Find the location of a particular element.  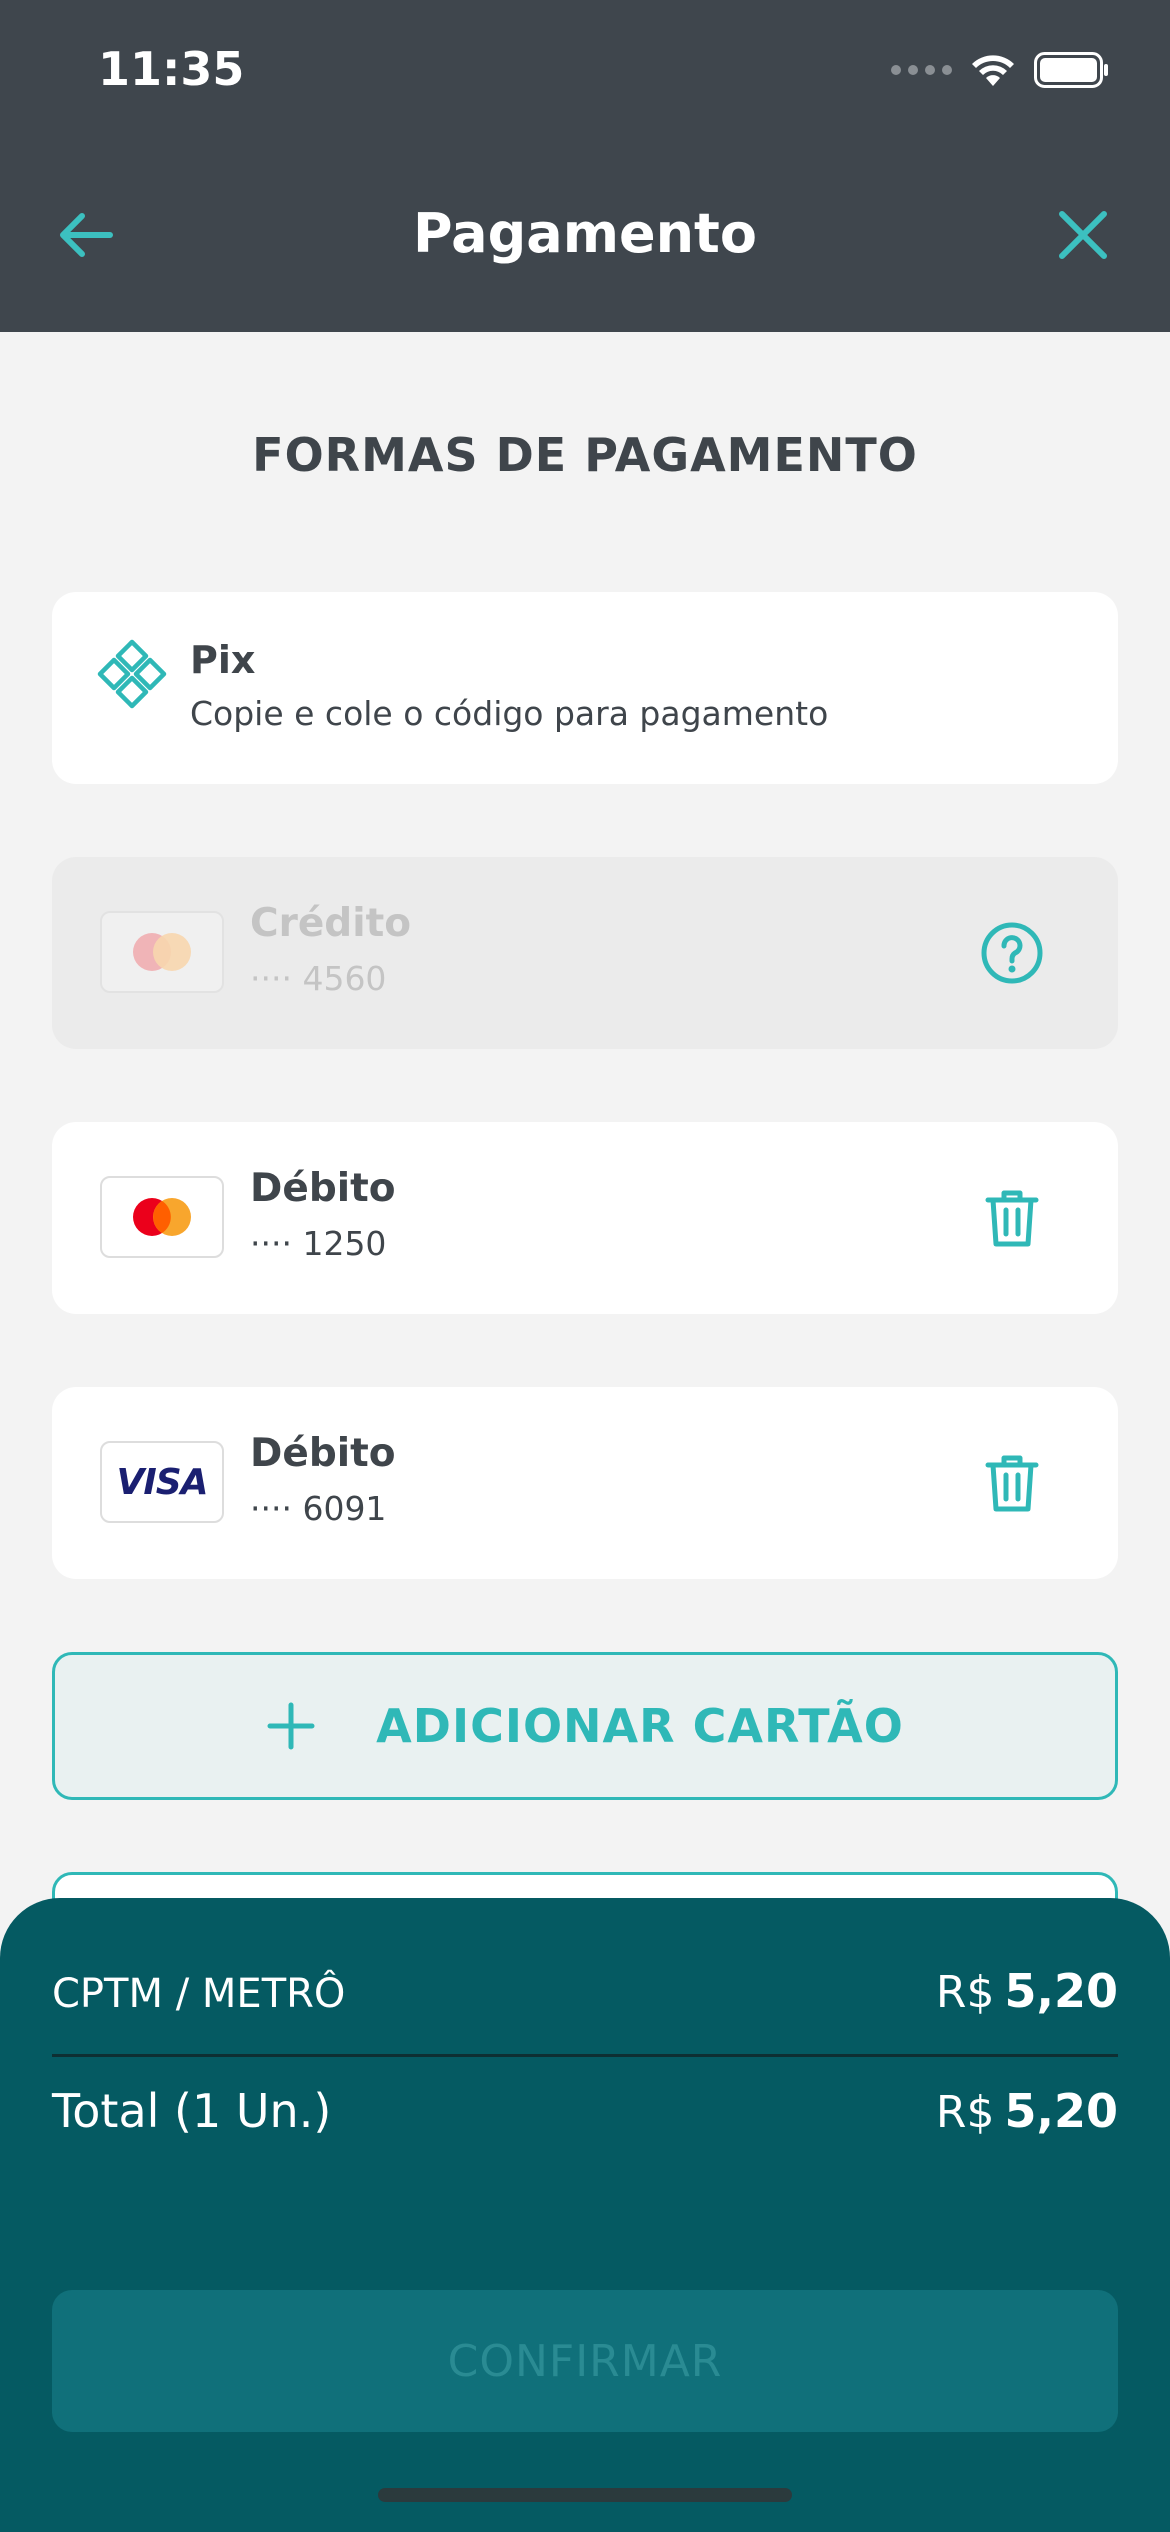

card-item: Débito ···· 1250 is located at coordinates (585, 1218).